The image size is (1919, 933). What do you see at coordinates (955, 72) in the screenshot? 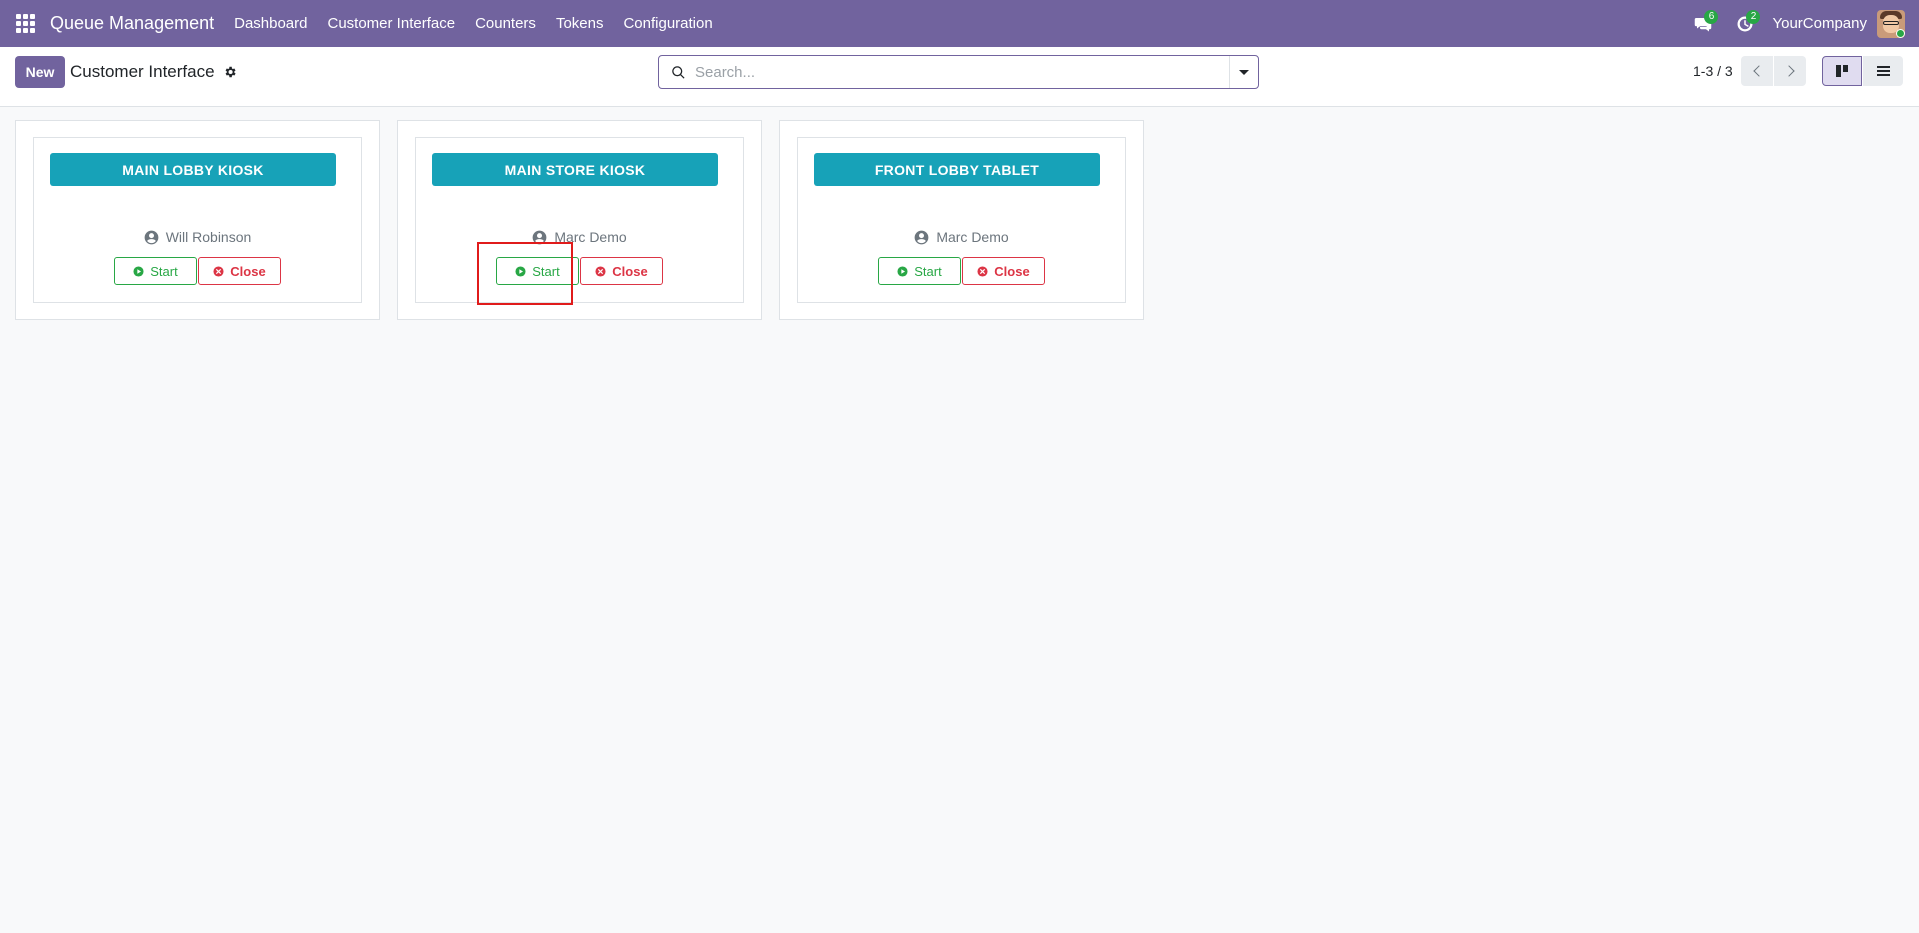
I see `search-input` at bounding box center [955, 72].